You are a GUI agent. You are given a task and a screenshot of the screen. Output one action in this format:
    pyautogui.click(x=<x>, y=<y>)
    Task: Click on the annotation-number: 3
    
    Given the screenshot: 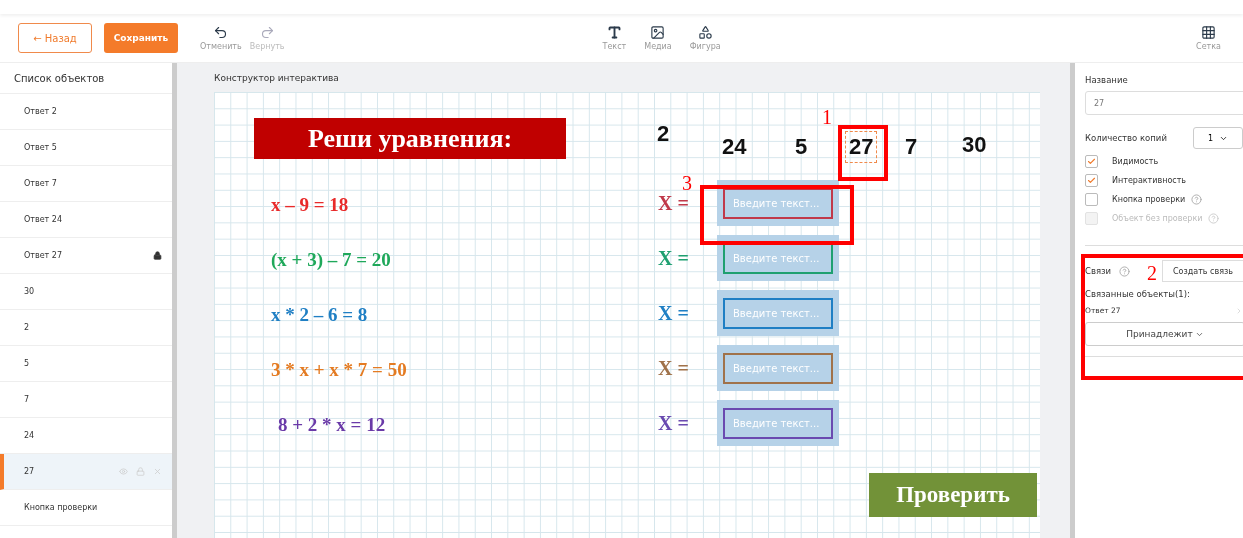 What is the action you would take?
    pyautogui.click(x=687, y=183)
    